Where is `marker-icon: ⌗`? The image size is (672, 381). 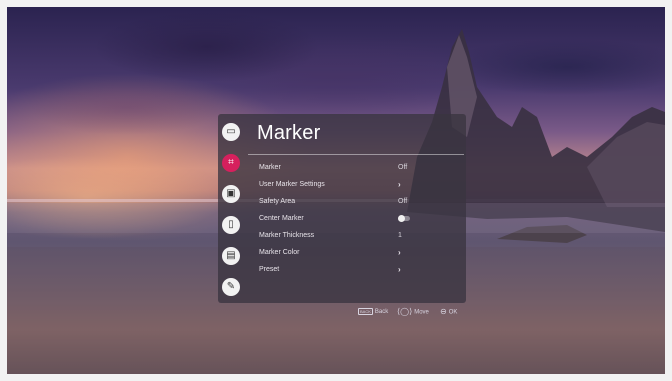 marker-icon: ⌗ is located at coordinates (231, 163).